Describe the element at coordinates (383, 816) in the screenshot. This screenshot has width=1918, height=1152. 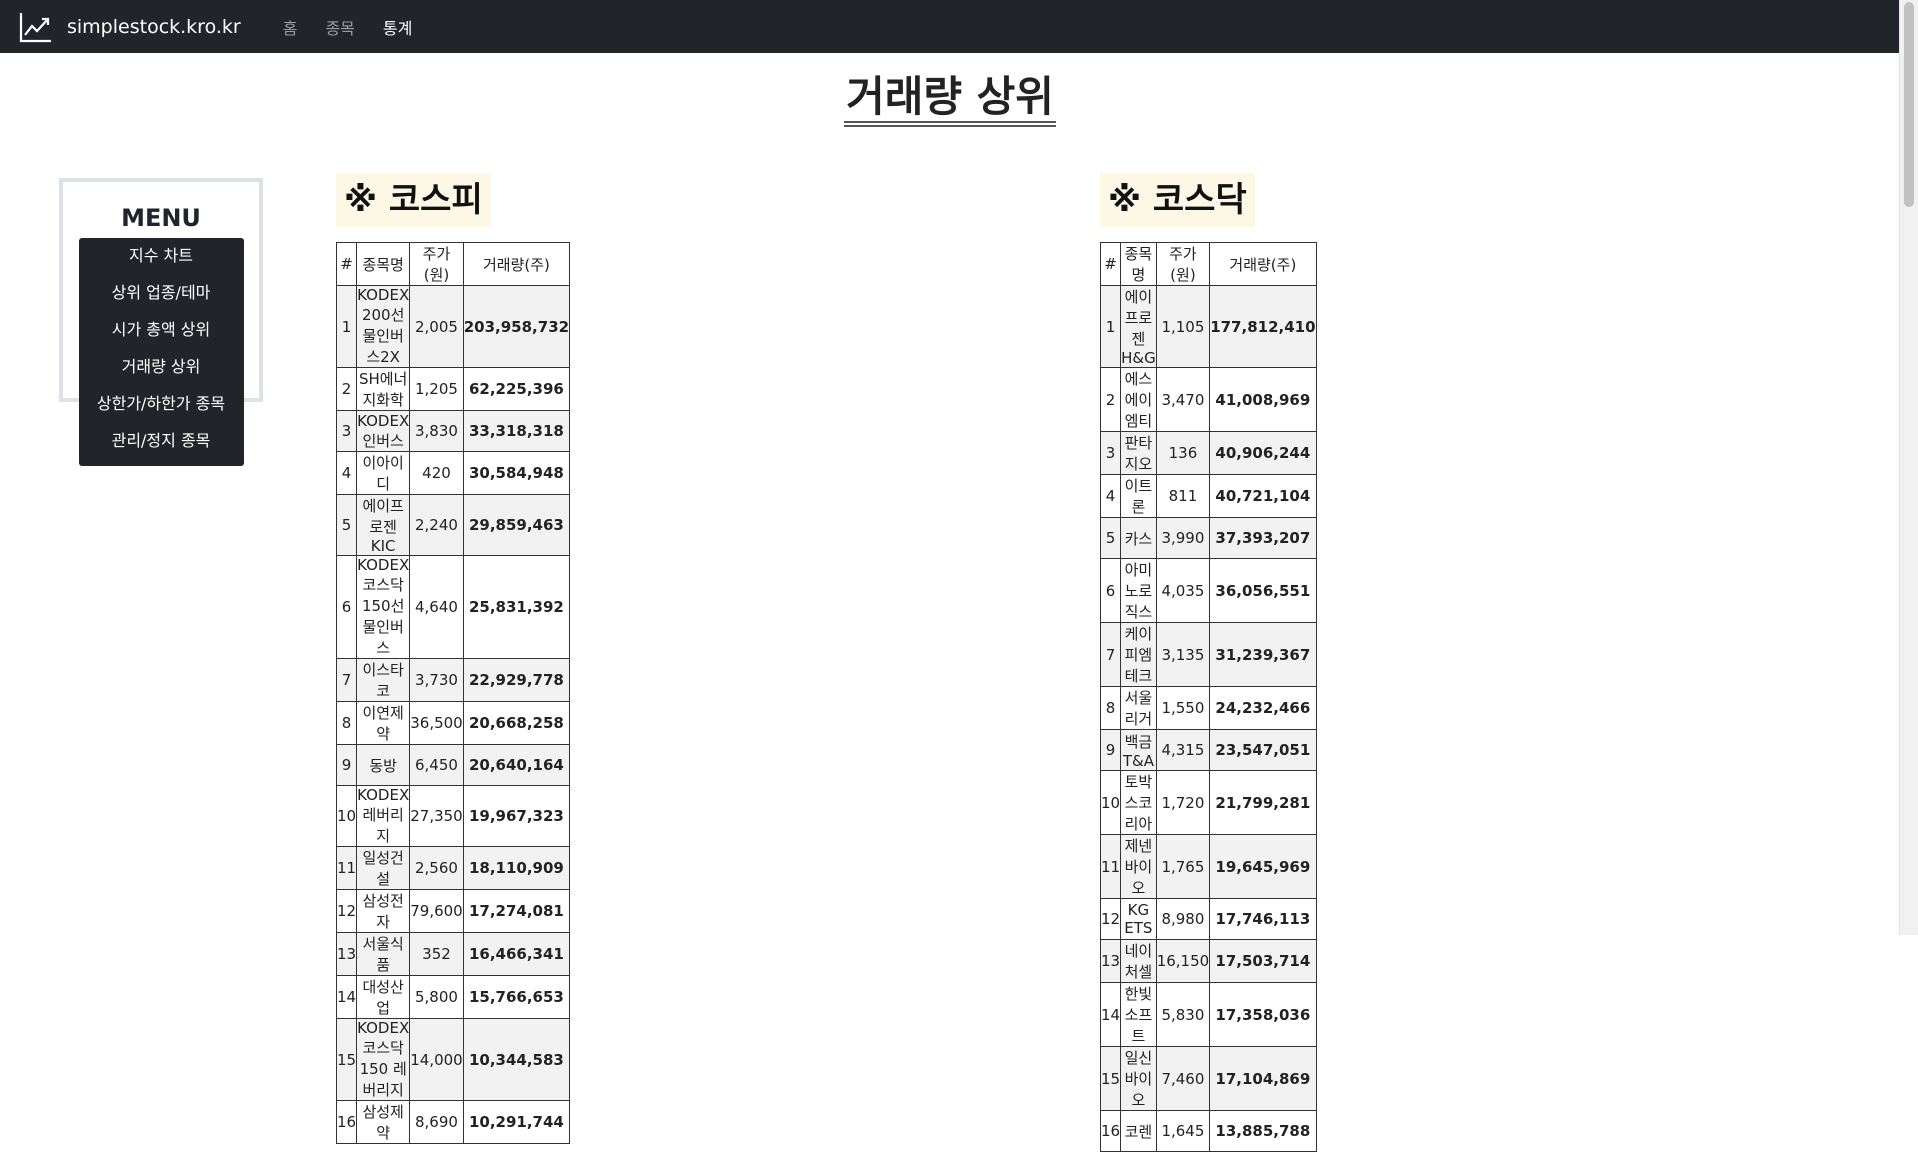
I see `stock-name-cell: KODEX 레버리지` at that location.